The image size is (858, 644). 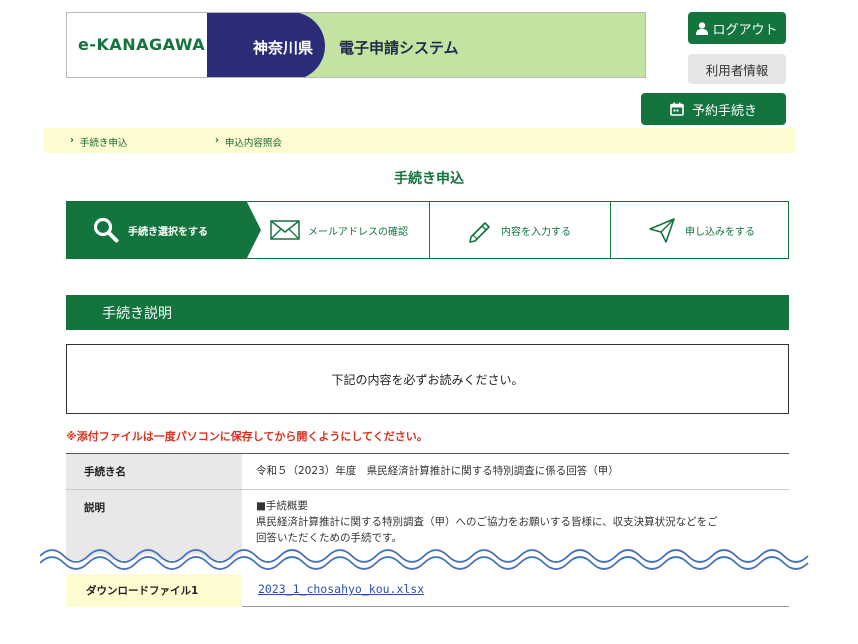 I want to click on send-icon, so click(x=662, y=230).